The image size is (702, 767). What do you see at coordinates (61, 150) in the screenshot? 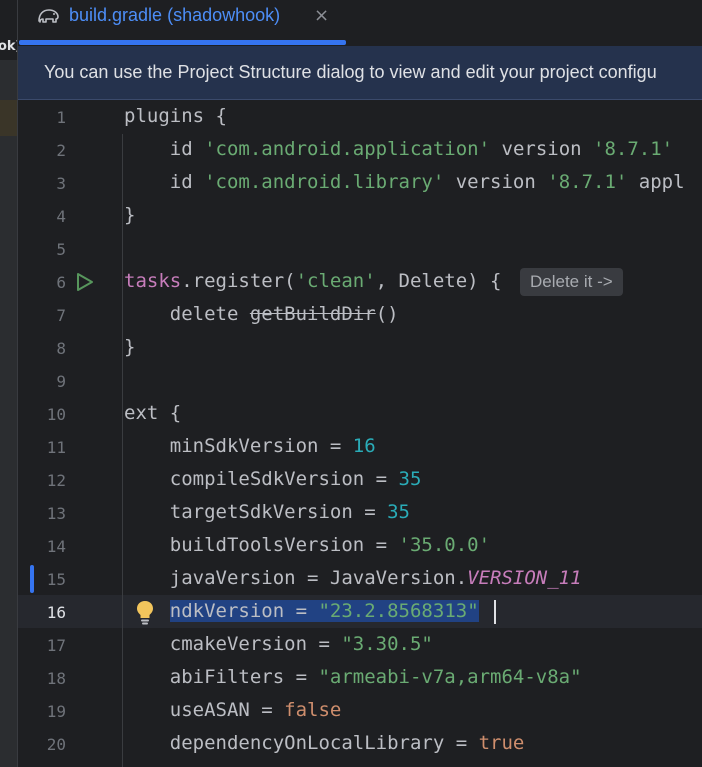
I see `line-number: 2` at bounding box center [61, 150].